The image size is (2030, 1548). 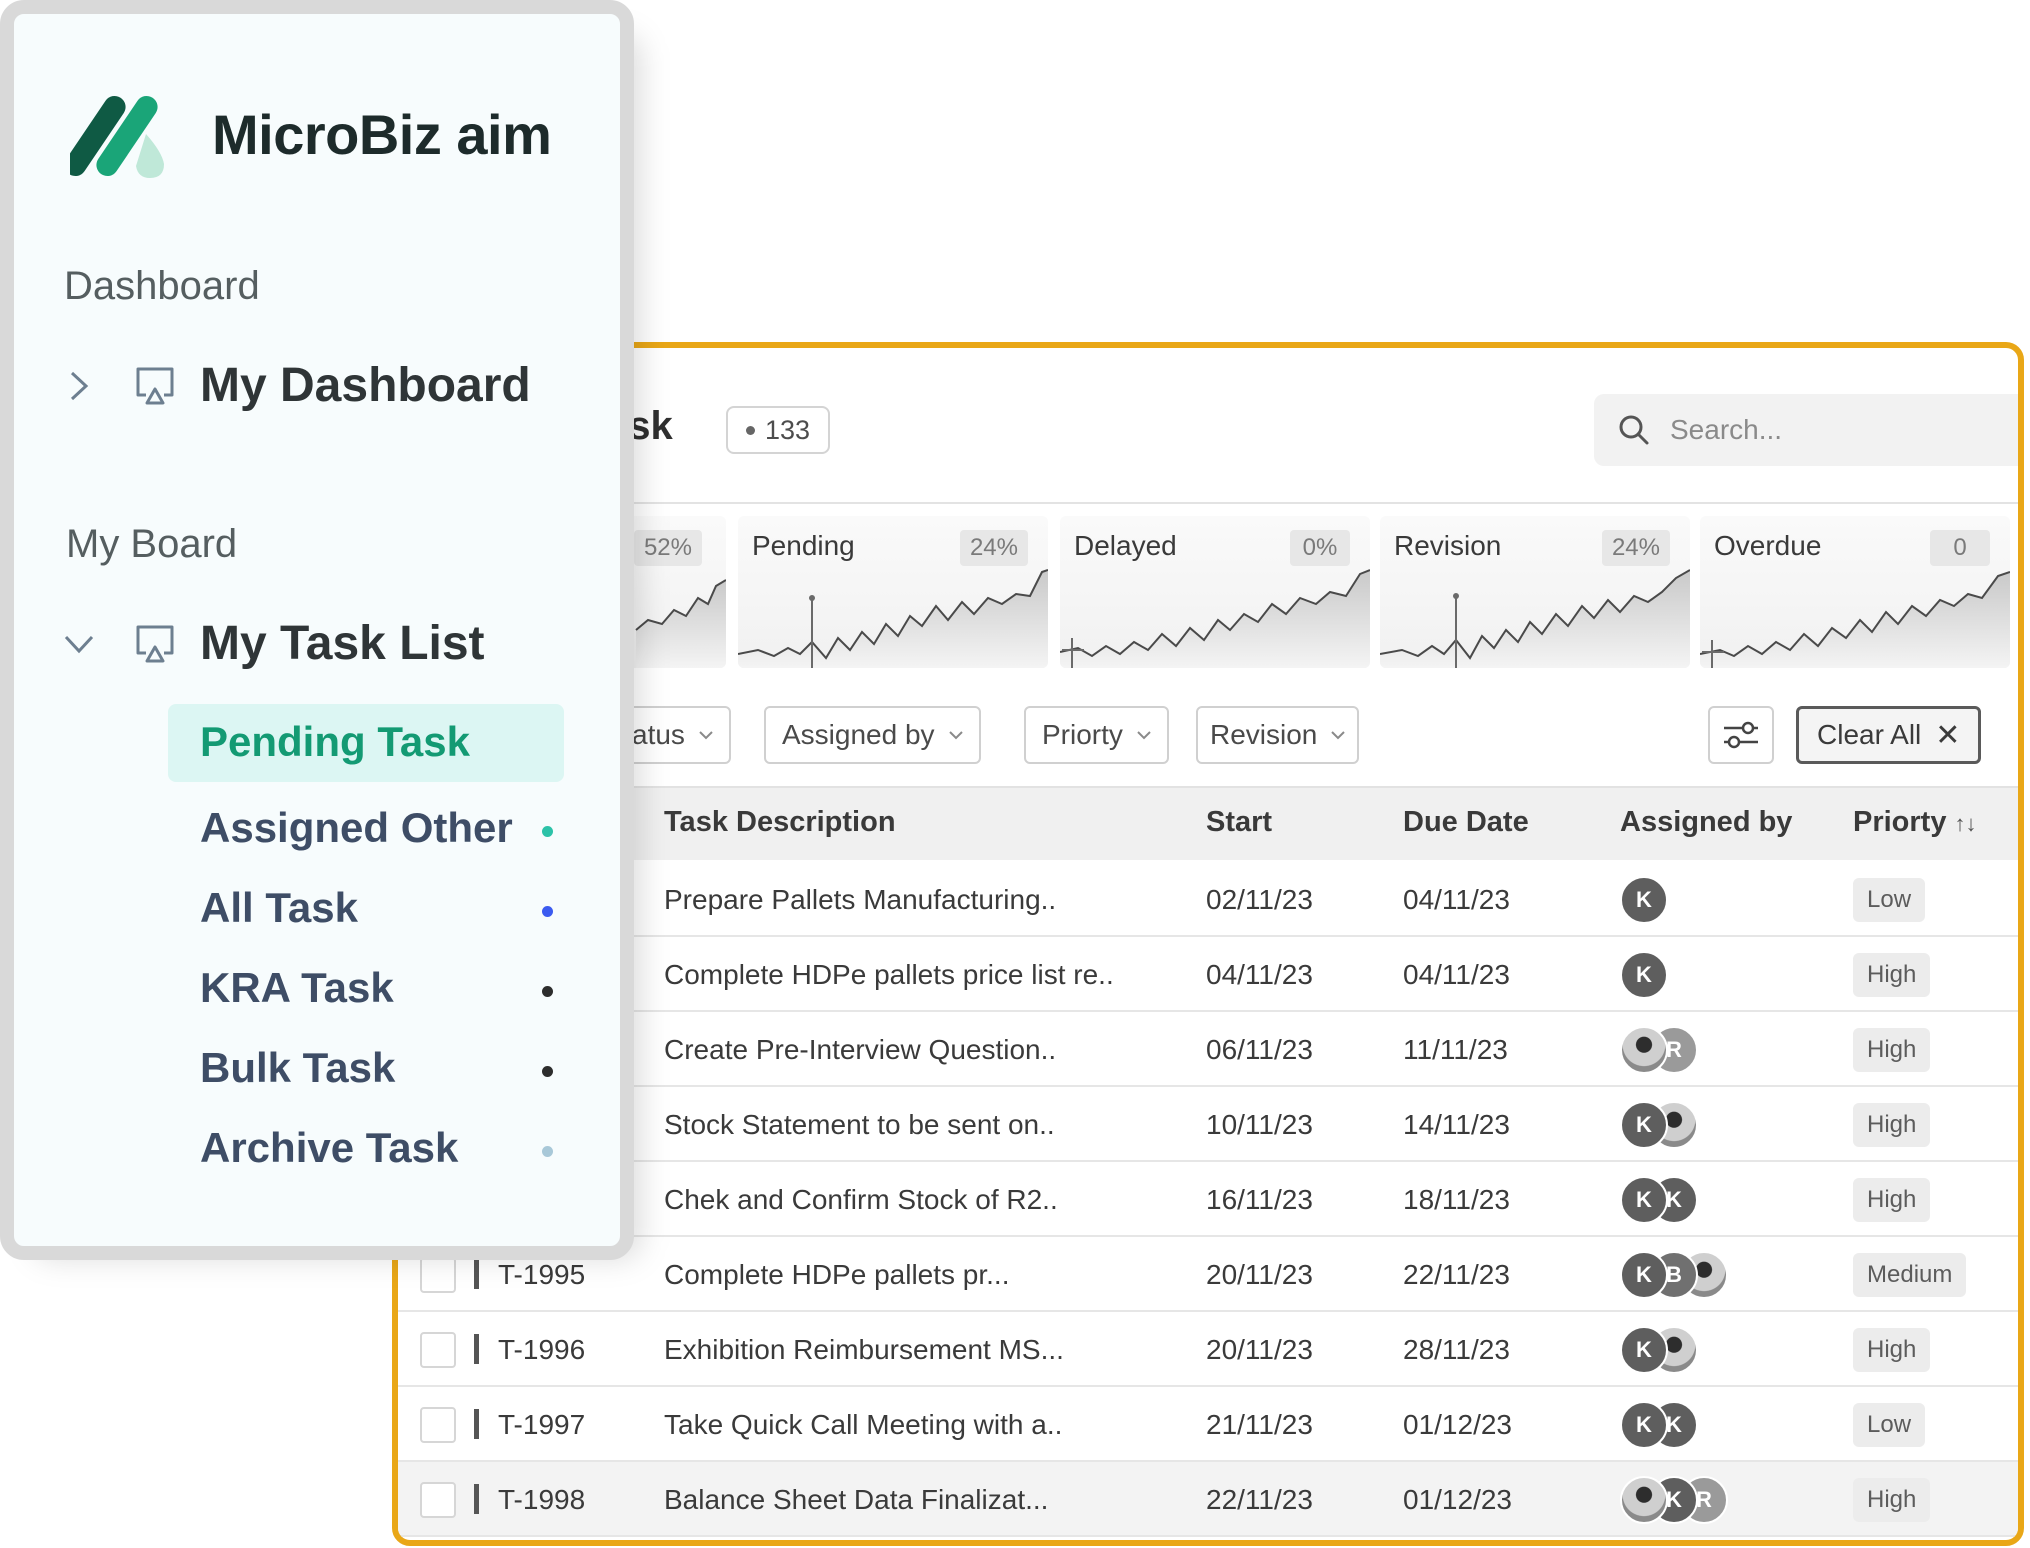 I want to click on sidebar-item-all-task: All Task, so click(x=279, y=908).